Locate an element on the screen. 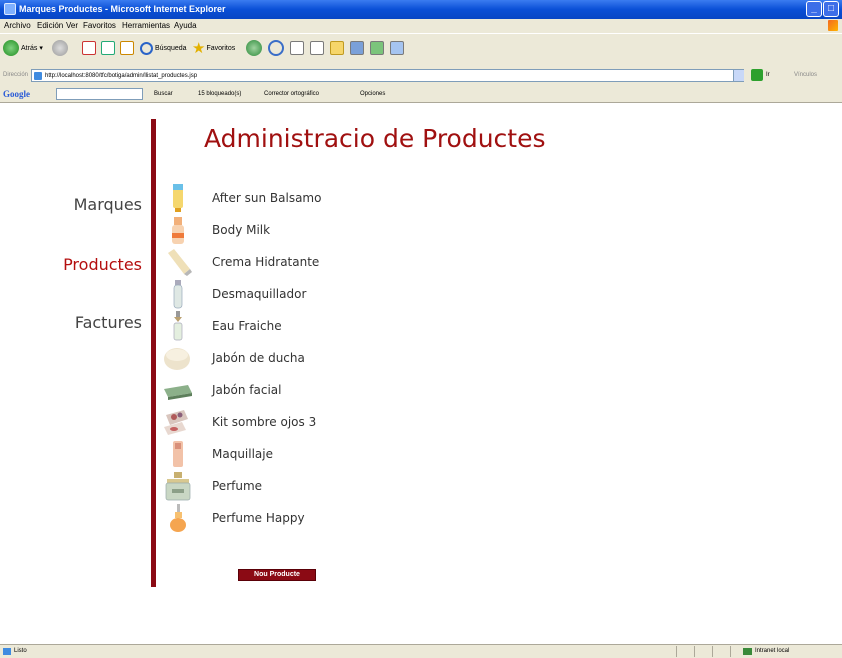 This screenshot has height=658, width=842. maximize-button: □ is located at coordinates (831, 9).